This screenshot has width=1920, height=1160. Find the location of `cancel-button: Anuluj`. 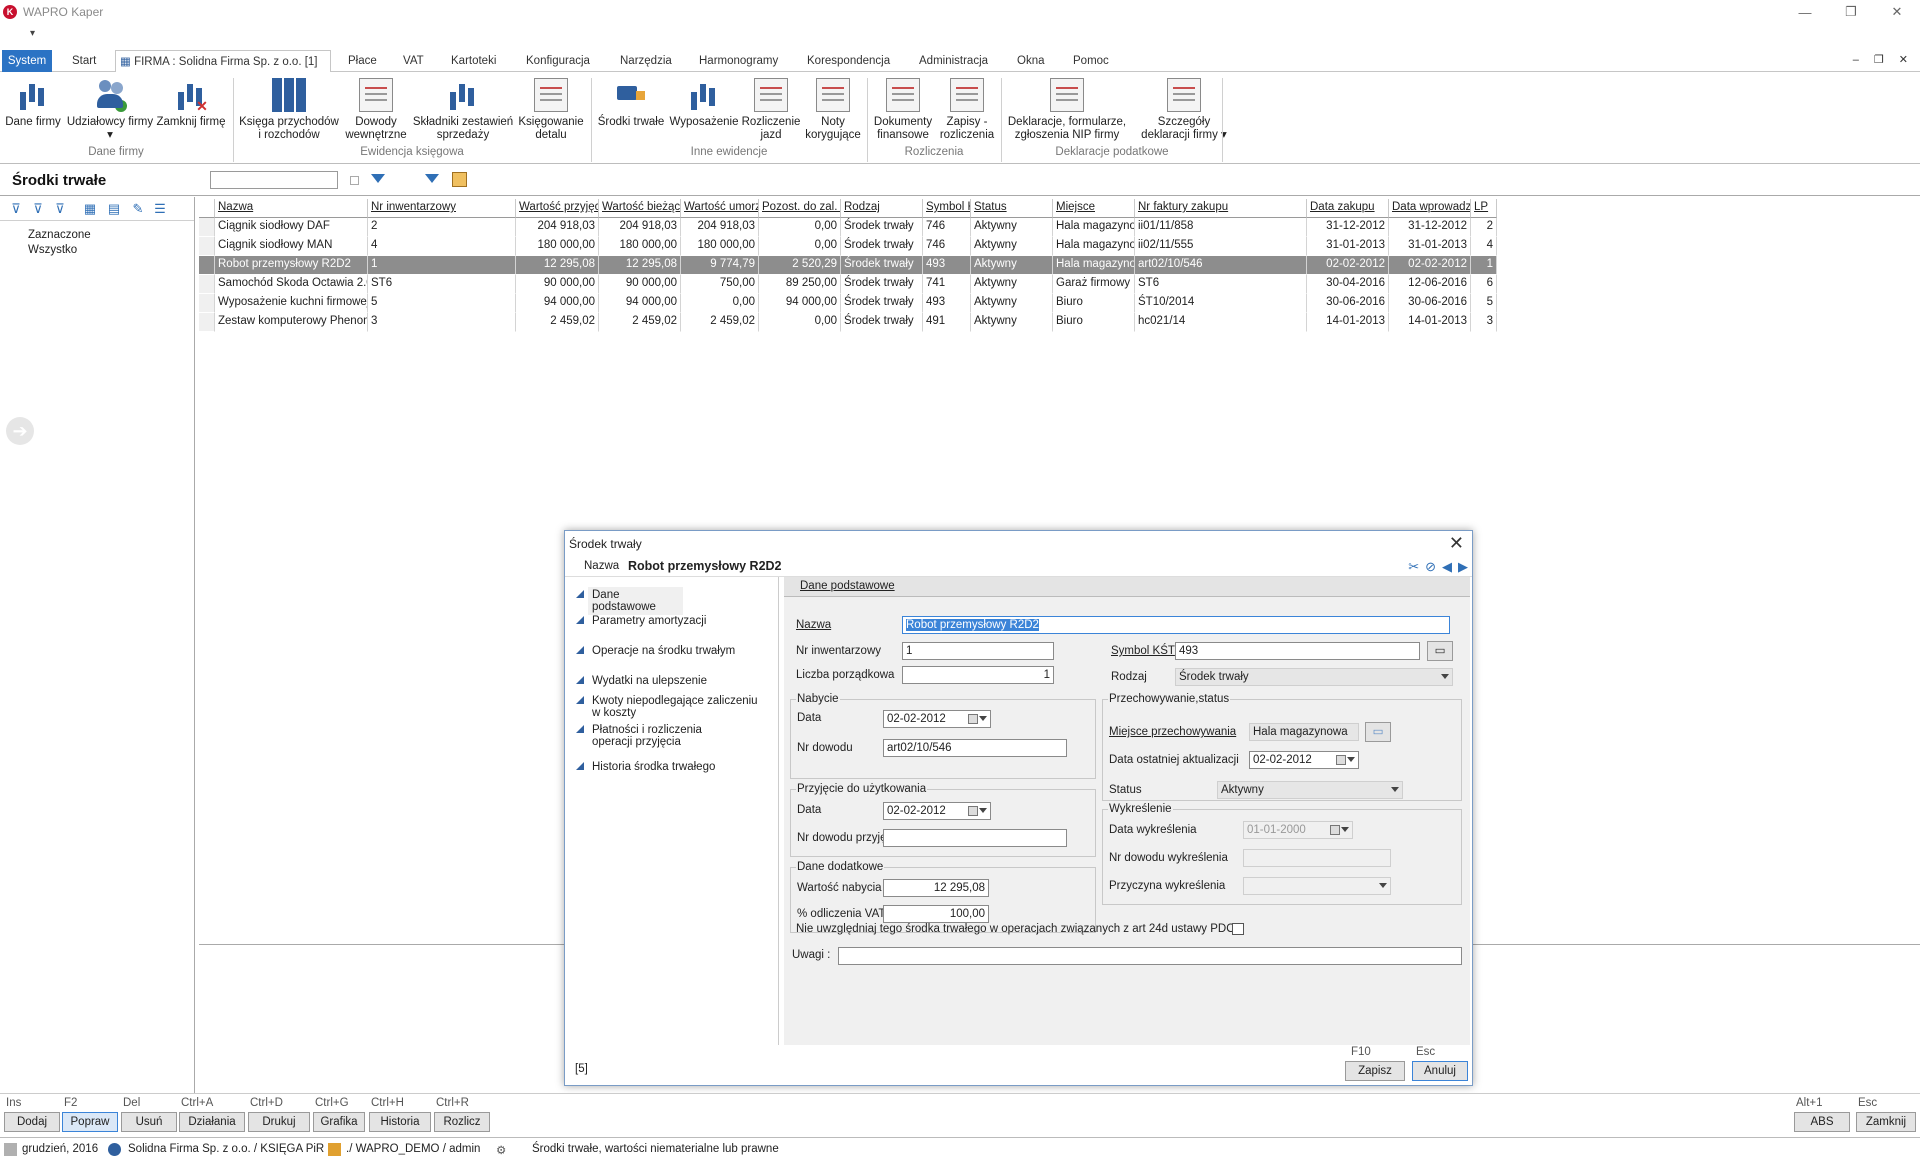

cancel-button: Anuluj is located at coordinates (1440, 1071).